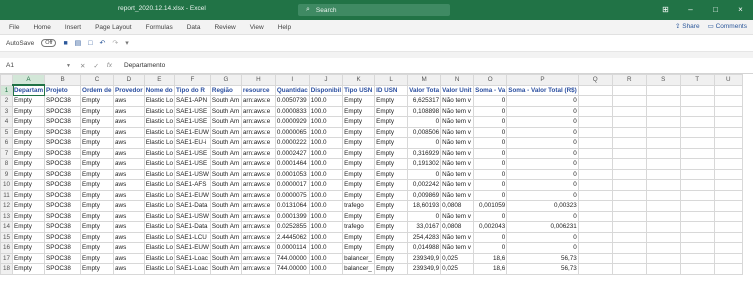 The image size is (753, 300). Describe the element at coordinates (6, 195) in the screenshot. I see `row-header: 11` at that location.